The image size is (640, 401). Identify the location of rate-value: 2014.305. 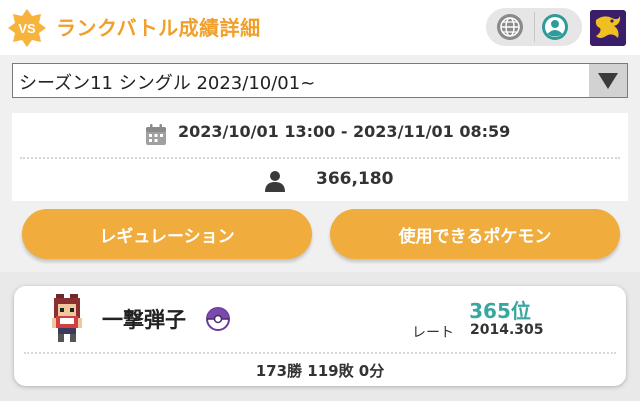
(507, 330).